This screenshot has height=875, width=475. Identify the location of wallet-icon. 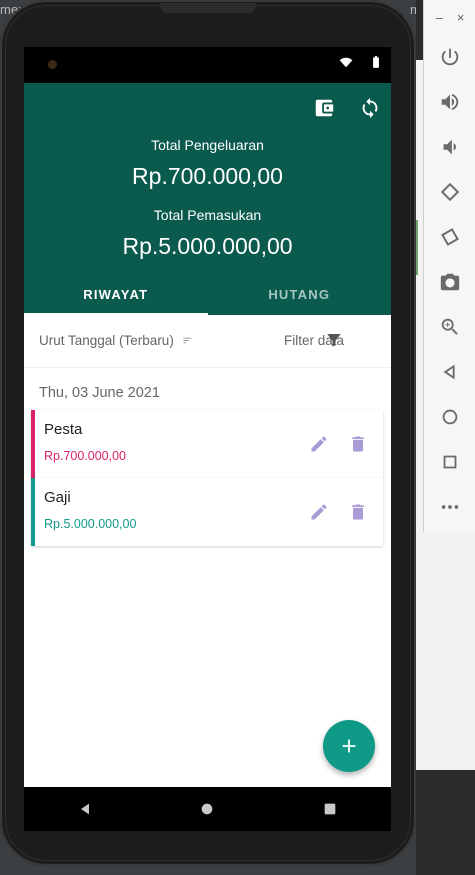
(324, 108).